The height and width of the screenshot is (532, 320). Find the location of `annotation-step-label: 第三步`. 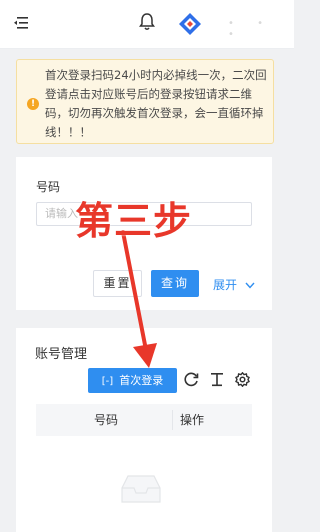

annotation-step-label: 第三步 is located at coordinates (134, 221).